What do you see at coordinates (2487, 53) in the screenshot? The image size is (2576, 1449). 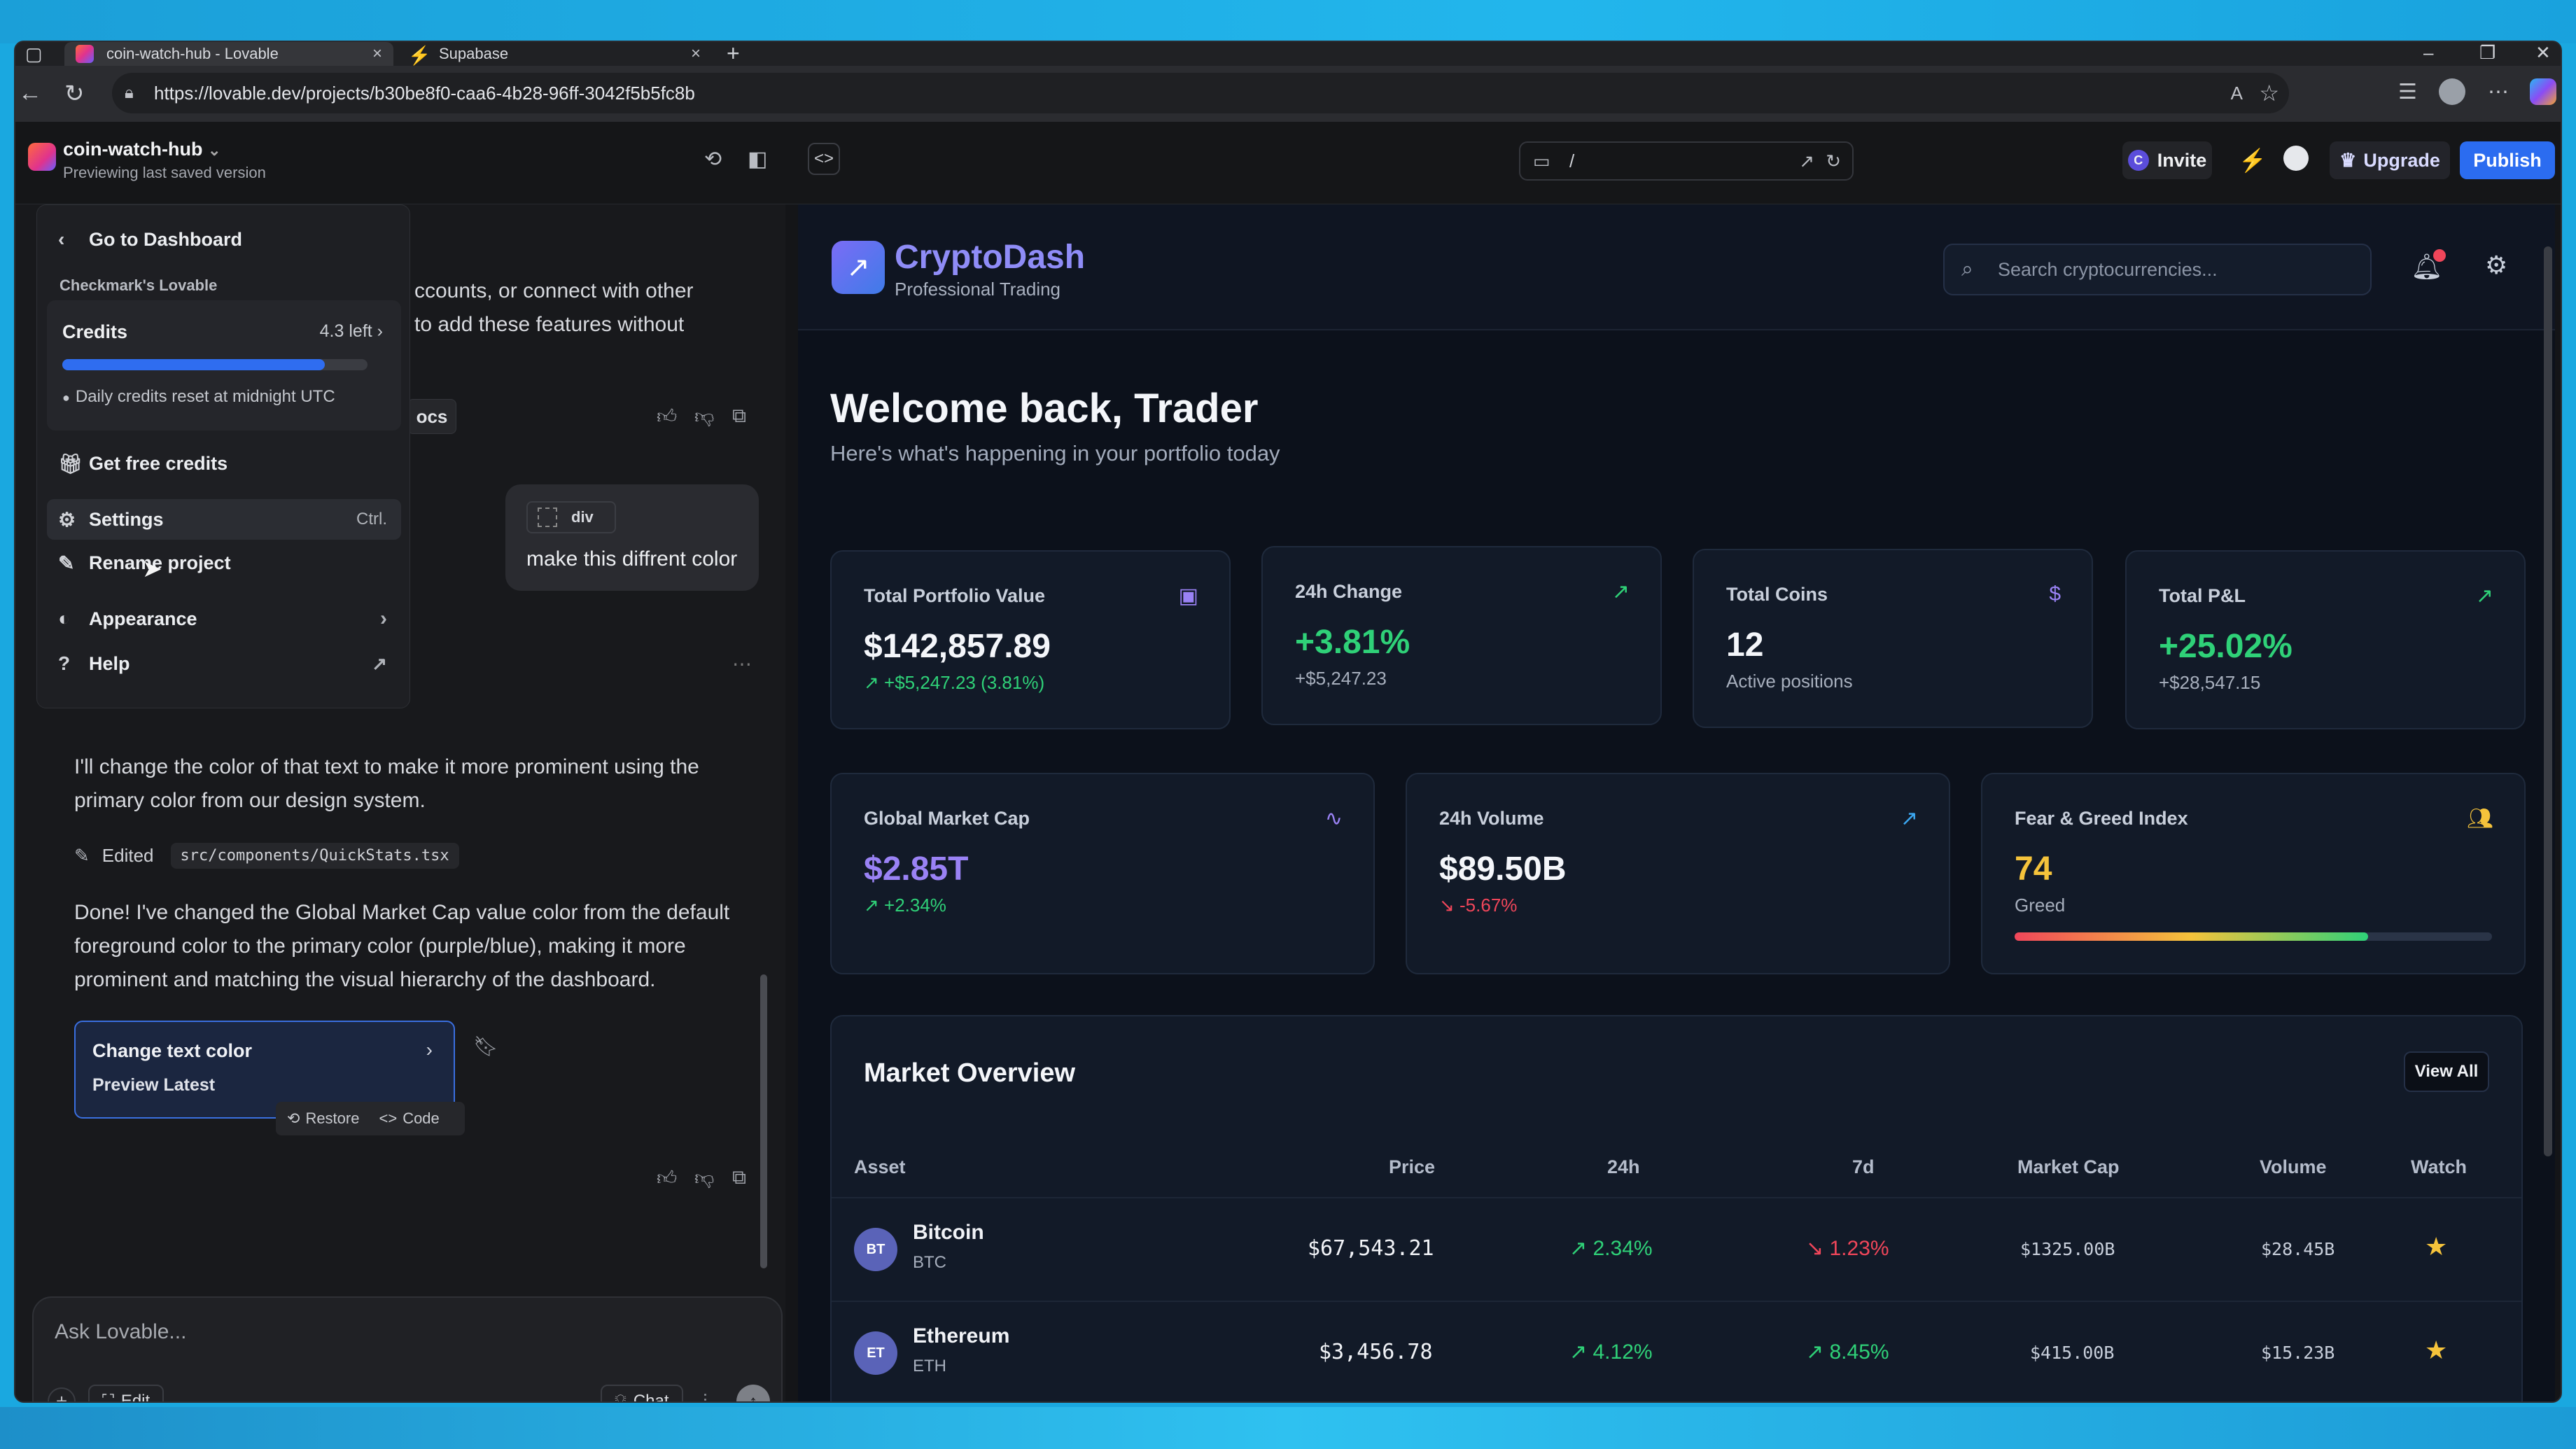 I see `restore-icon: ❐` at bounding box center [2487, 53].